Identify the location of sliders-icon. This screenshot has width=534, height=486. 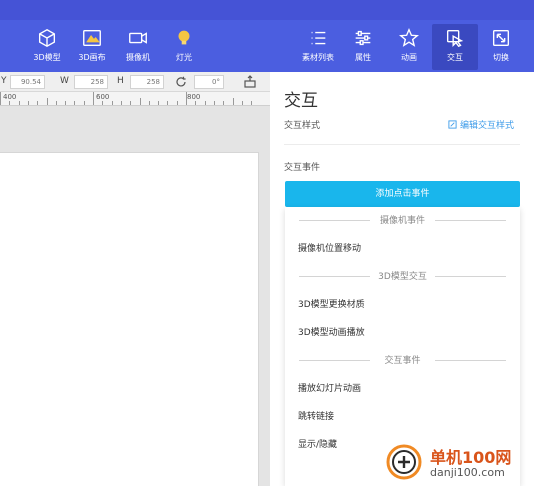
(363, 38).